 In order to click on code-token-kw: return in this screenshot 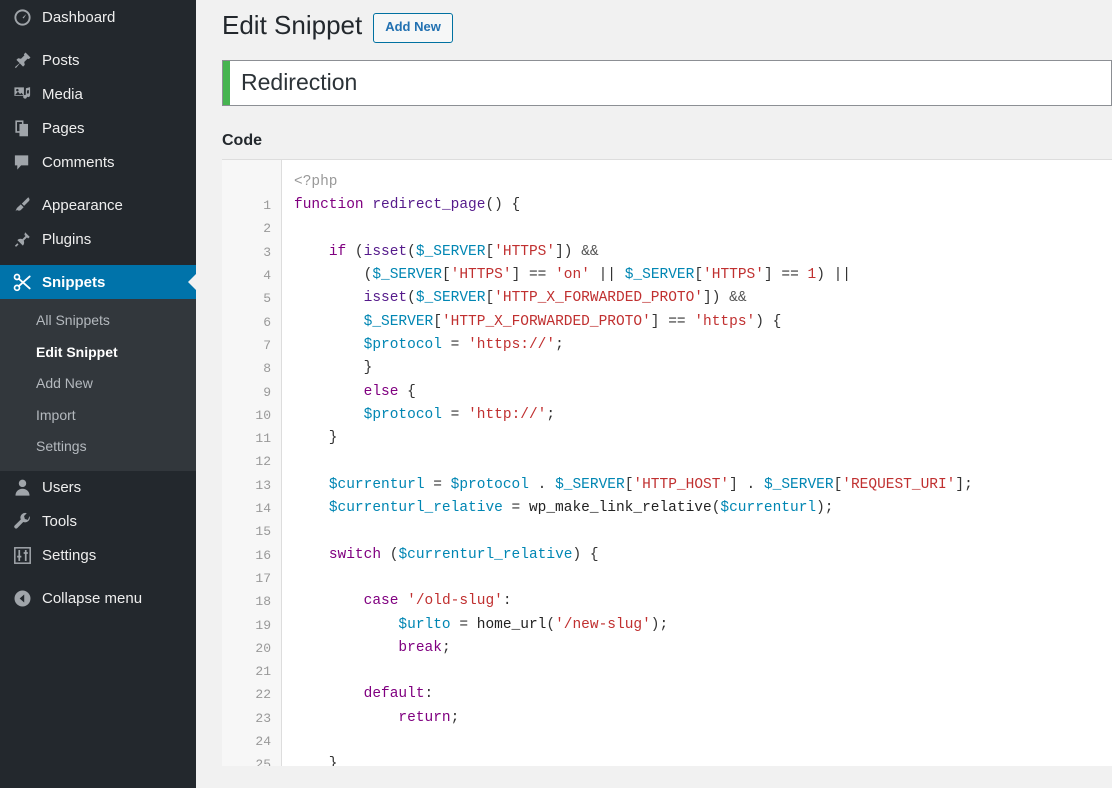, I will do `click(424, 717)`.